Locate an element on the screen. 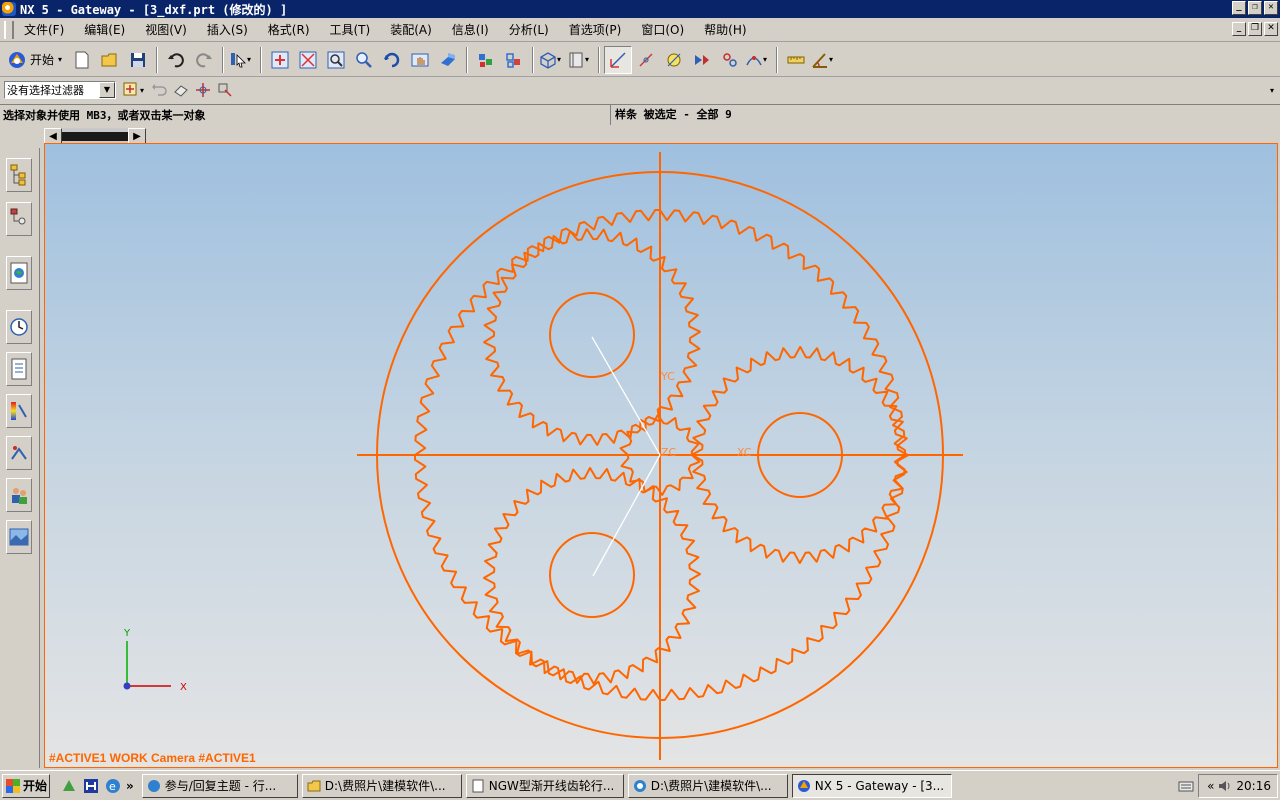  landscape-image-icon is located at coordinates (19, 537).